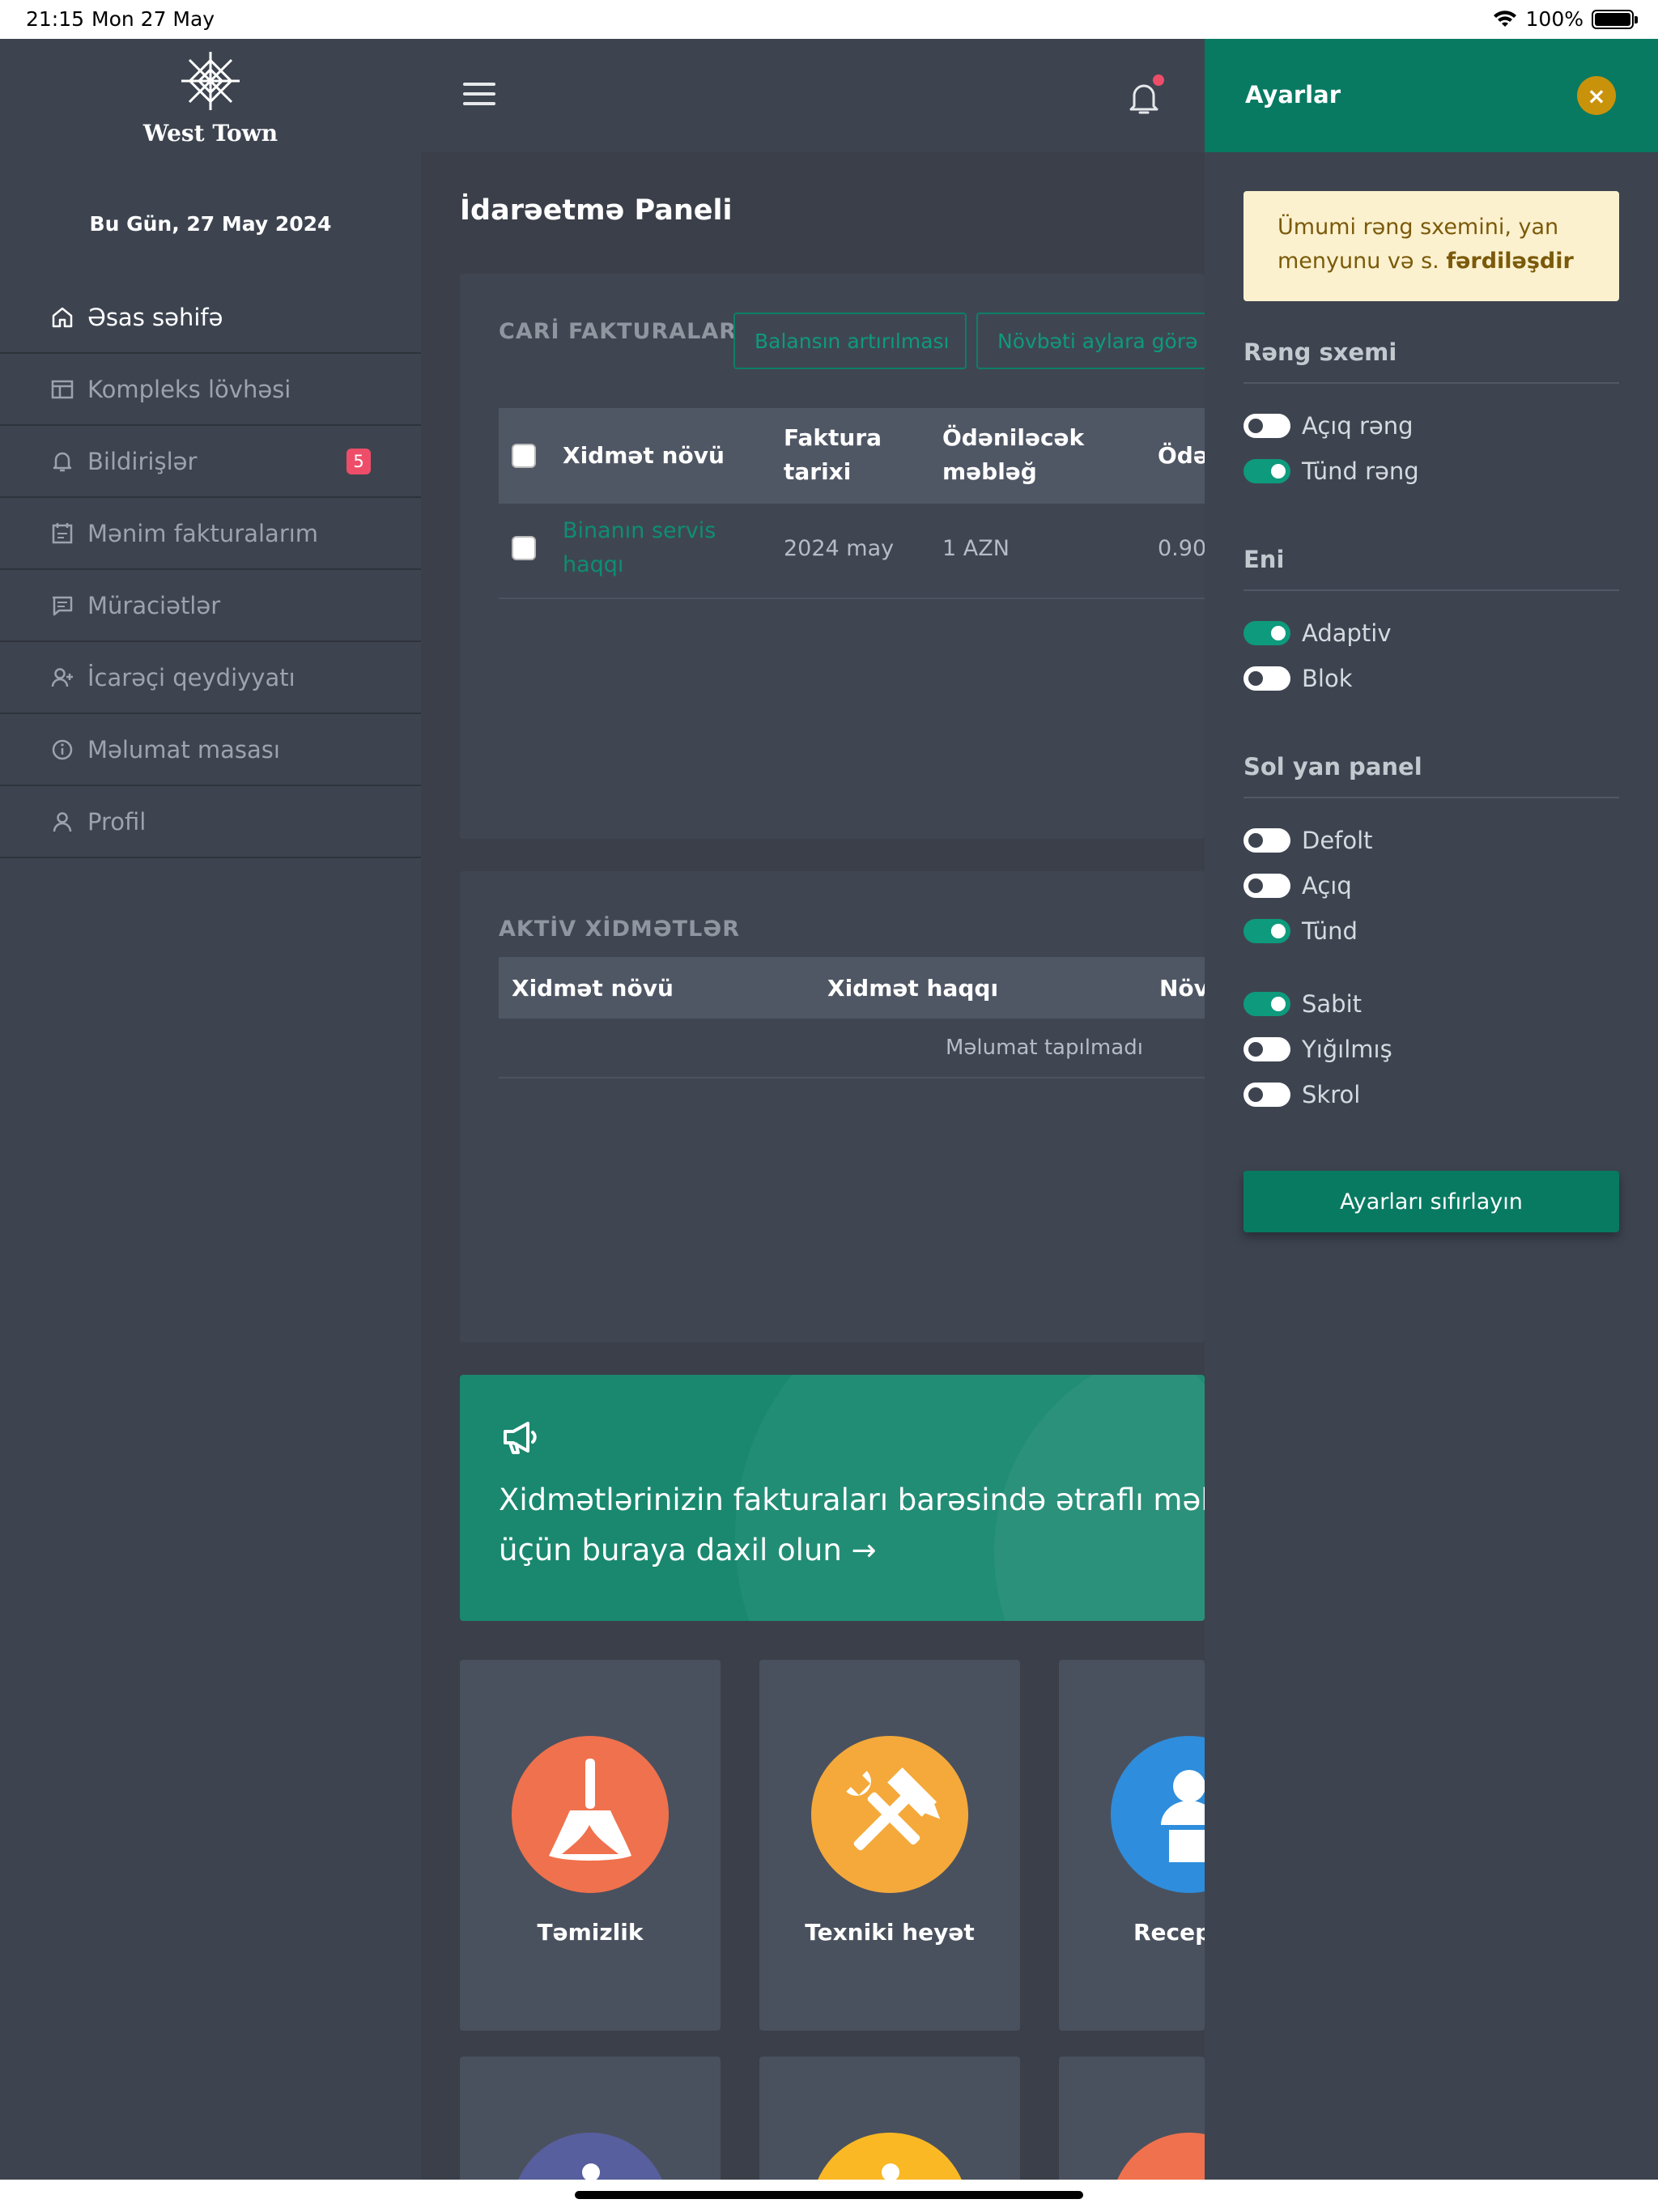 Image resolution: width=1658 pixels, height=2212 pixels. I want to click on toggle-label: Sabit, so click(1332, 1004).